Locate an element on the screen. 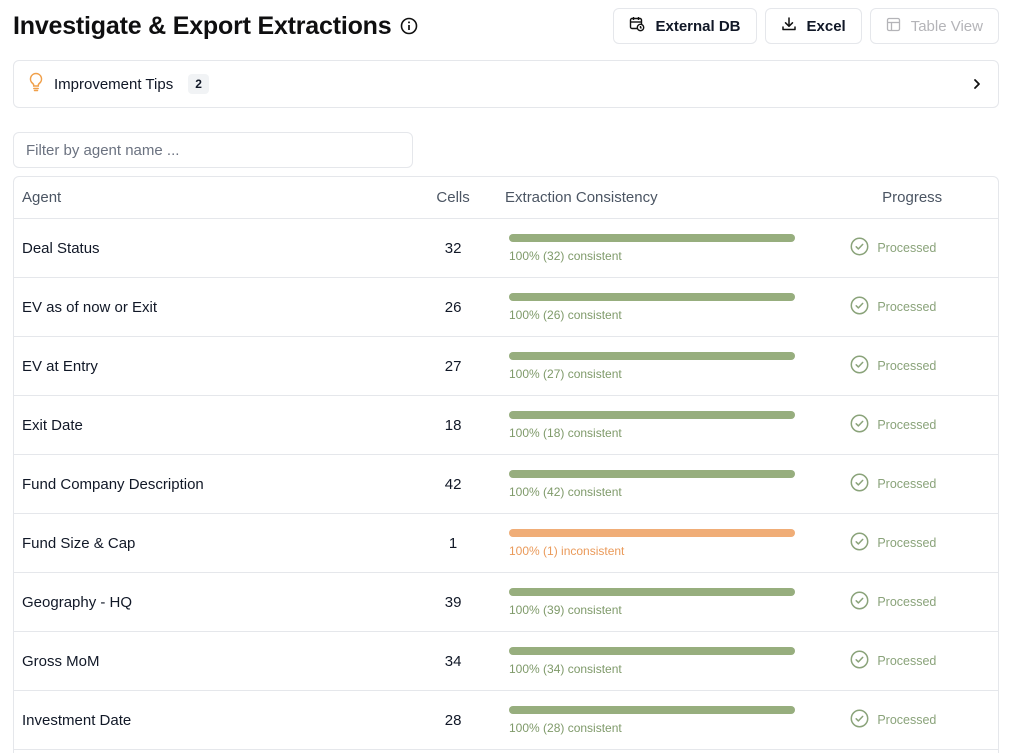 Image resolution: width=1011 pixels, height=753 pixels. external-db-button: External DB is located at coordinates (685, 26).